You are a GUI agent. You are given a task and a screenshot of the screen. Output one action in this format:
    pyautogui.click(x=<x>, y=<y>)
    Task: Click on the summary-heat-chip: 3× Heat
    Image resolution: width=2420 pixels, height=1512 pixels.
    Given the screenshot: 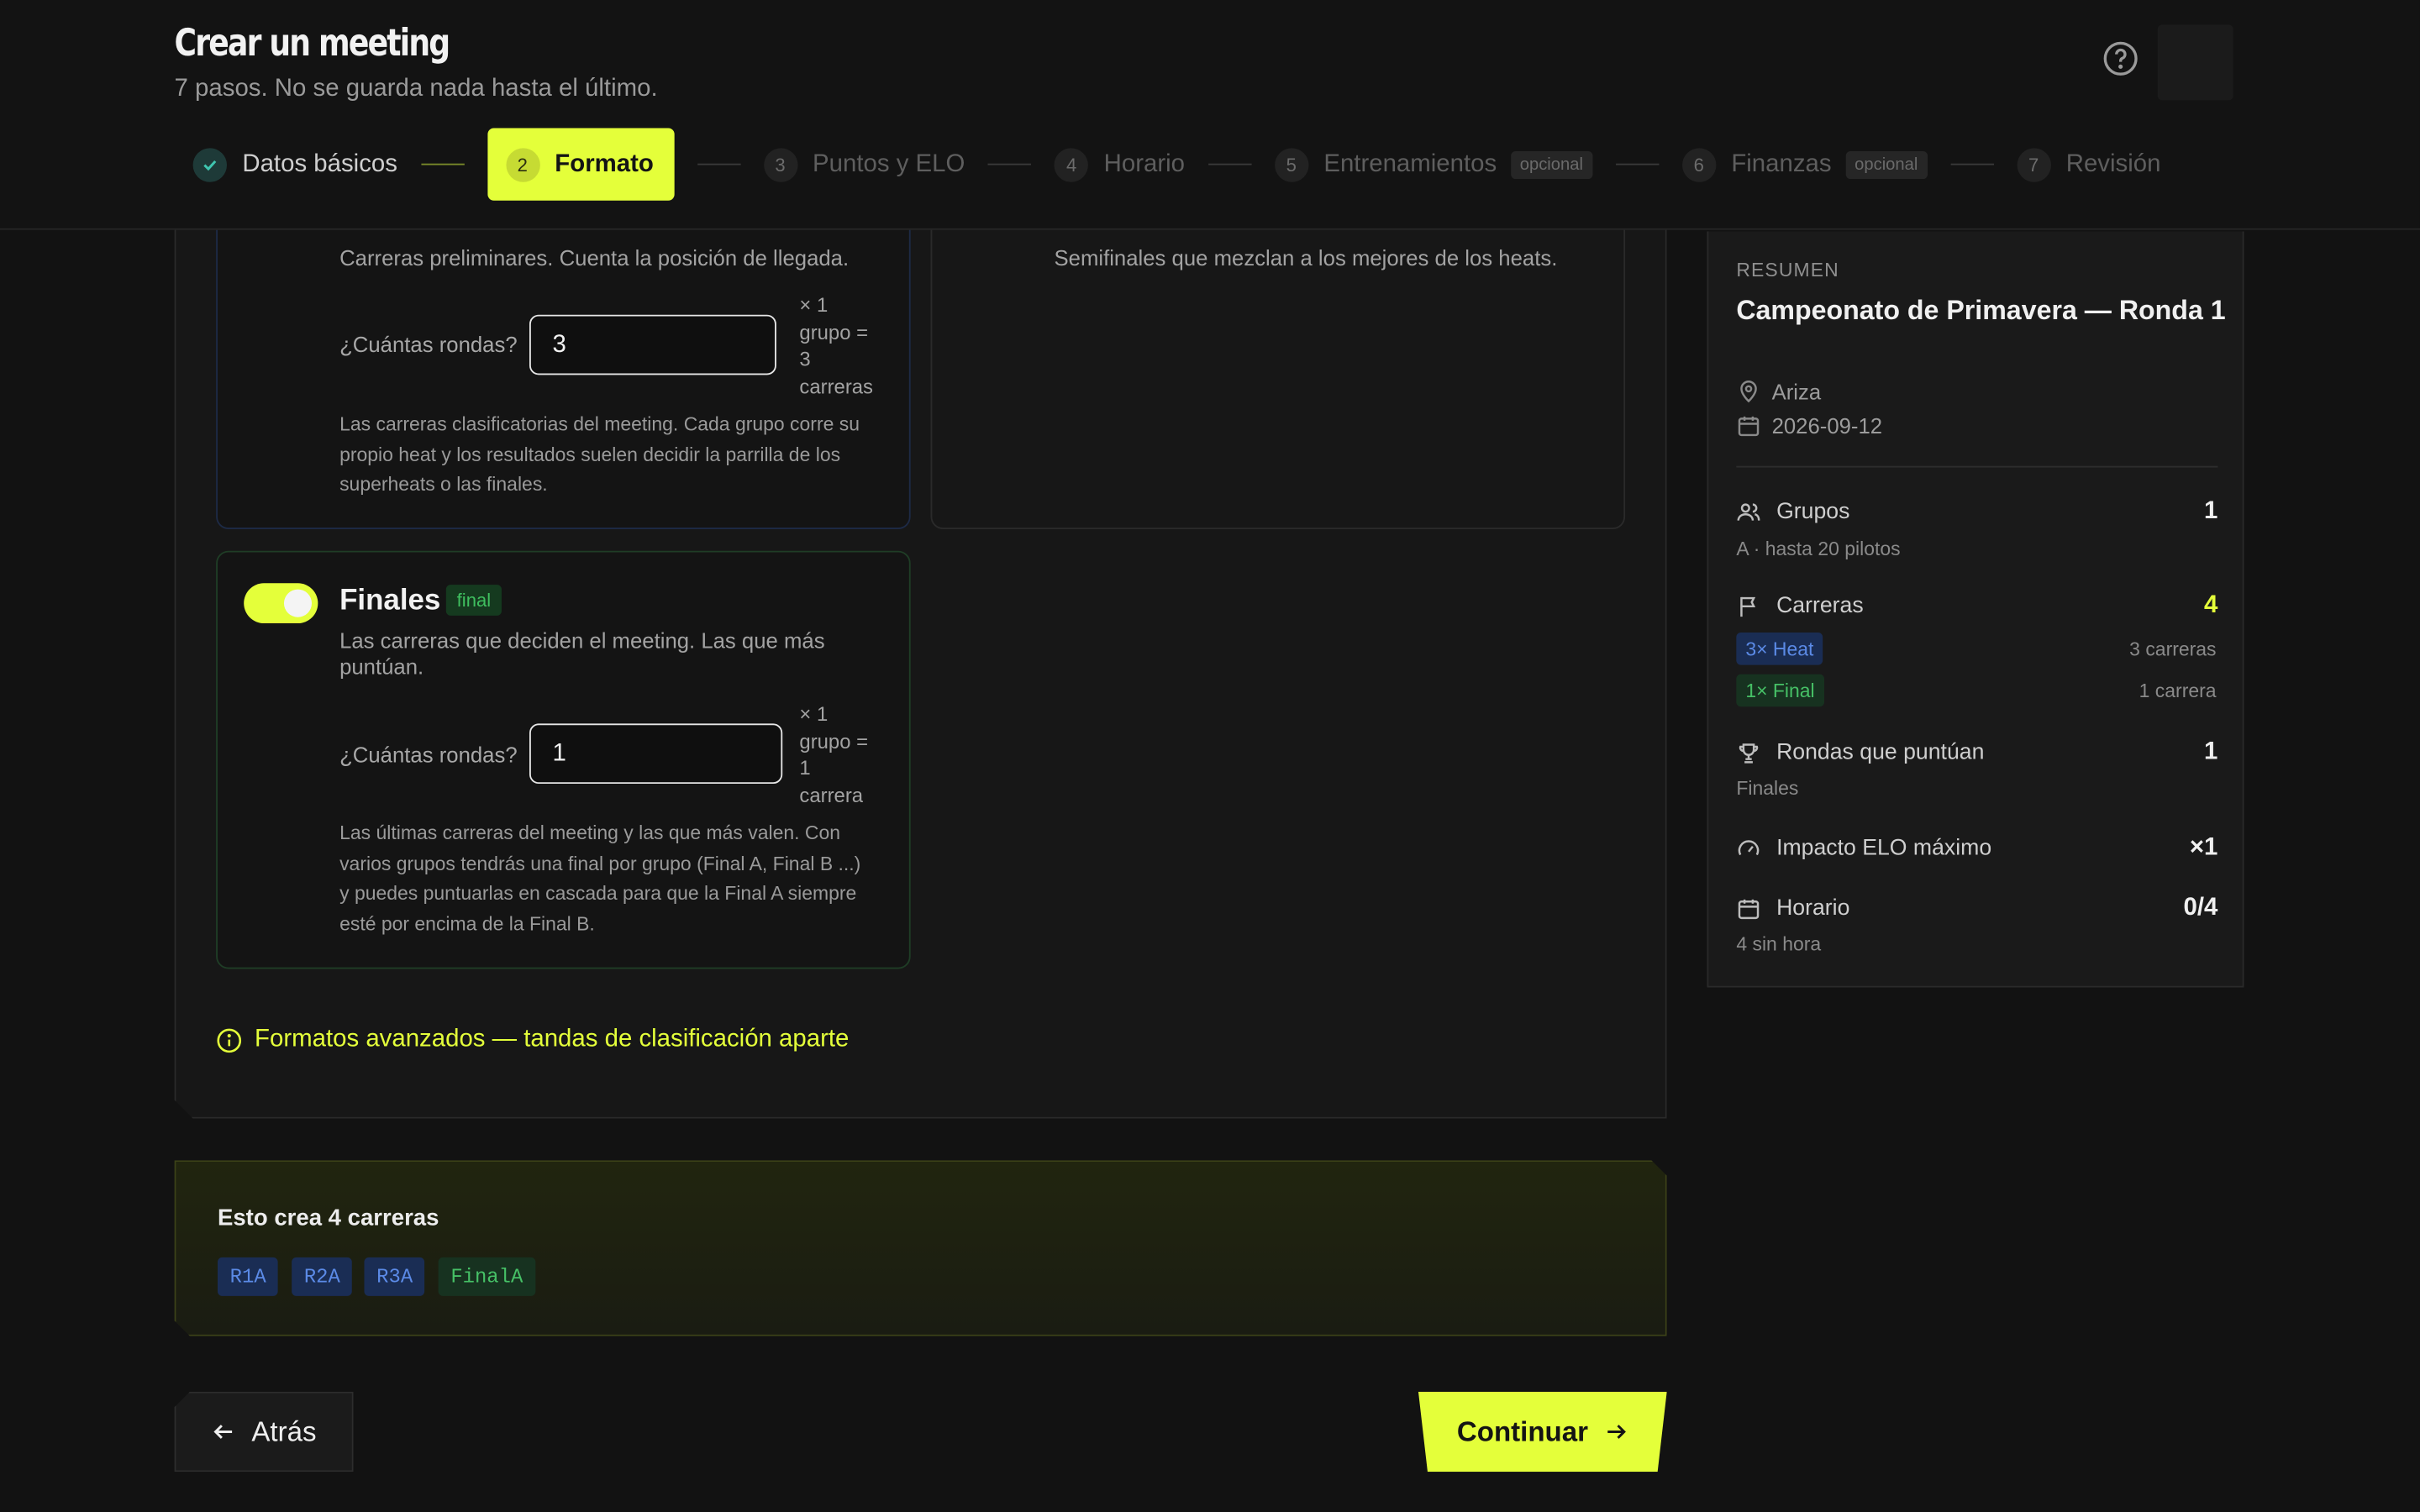 What is the action you would take?
    pyautogui.click(x=1780, y=649)
    